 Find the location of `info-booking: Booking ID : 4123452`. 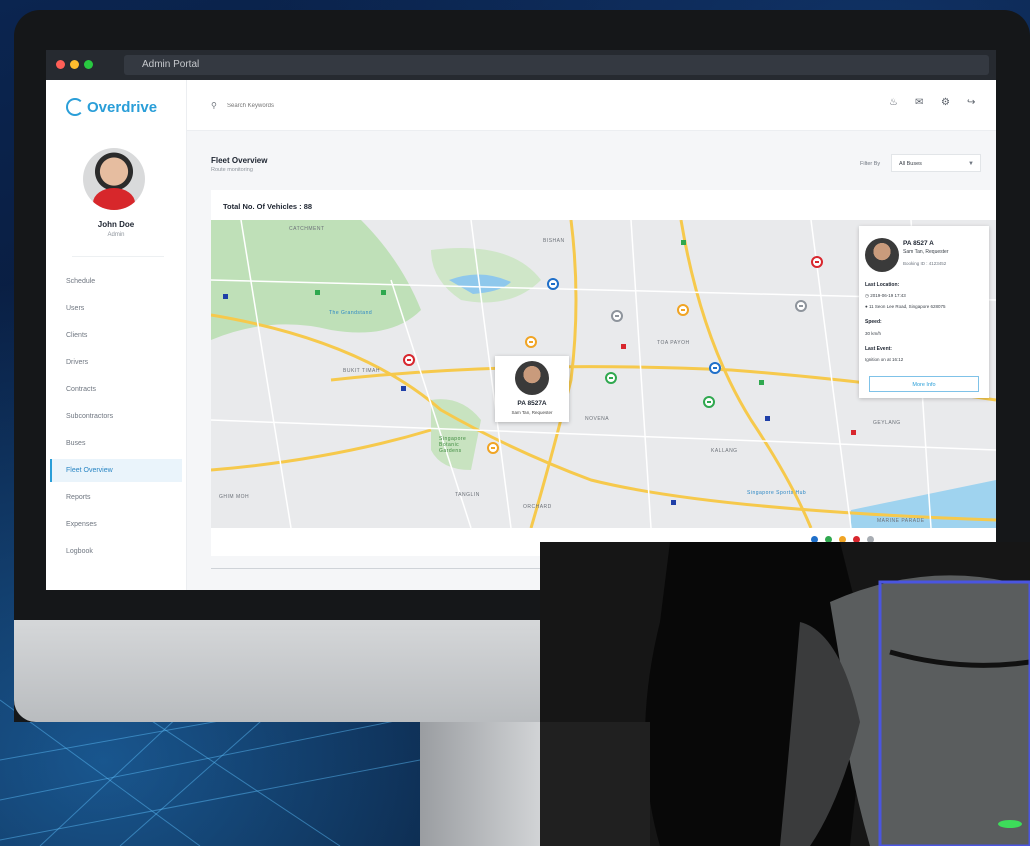

info-booking: Booking ID : 4123452 is located at coordinates (925, 263).